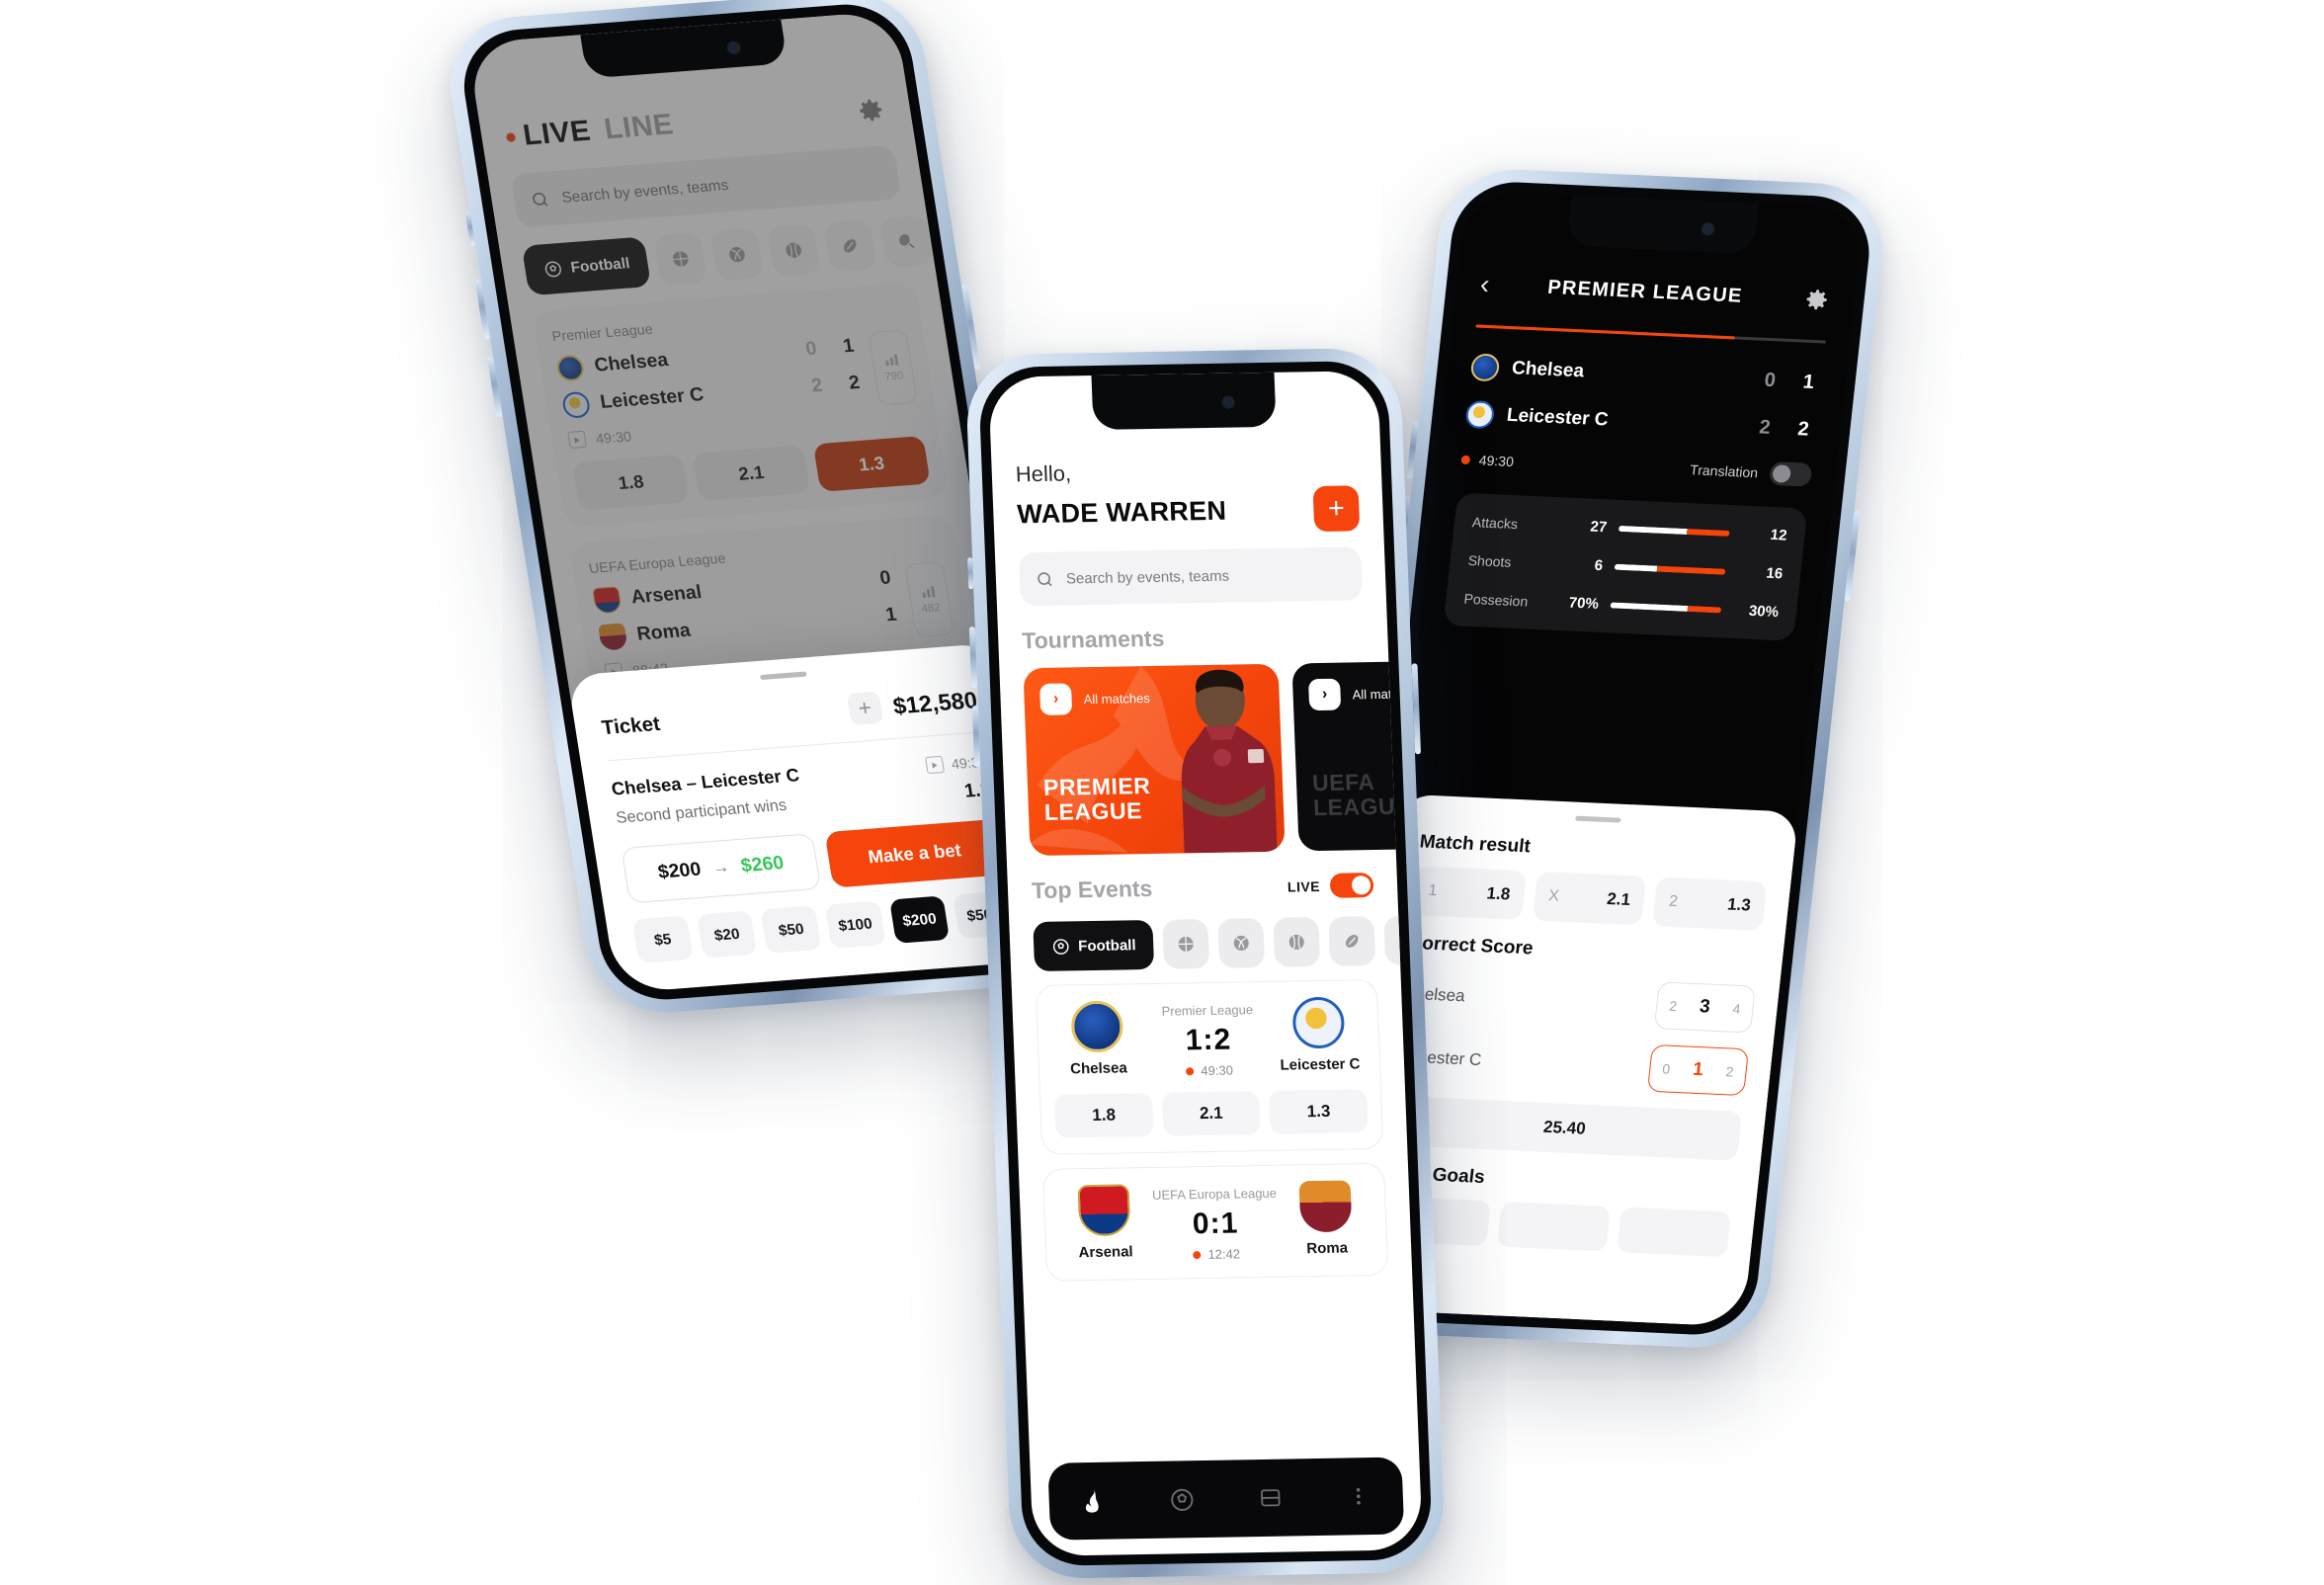 The image size is (2324, 1585). I want to click on event-odd-2: 1.3, so click(1319, 1111).